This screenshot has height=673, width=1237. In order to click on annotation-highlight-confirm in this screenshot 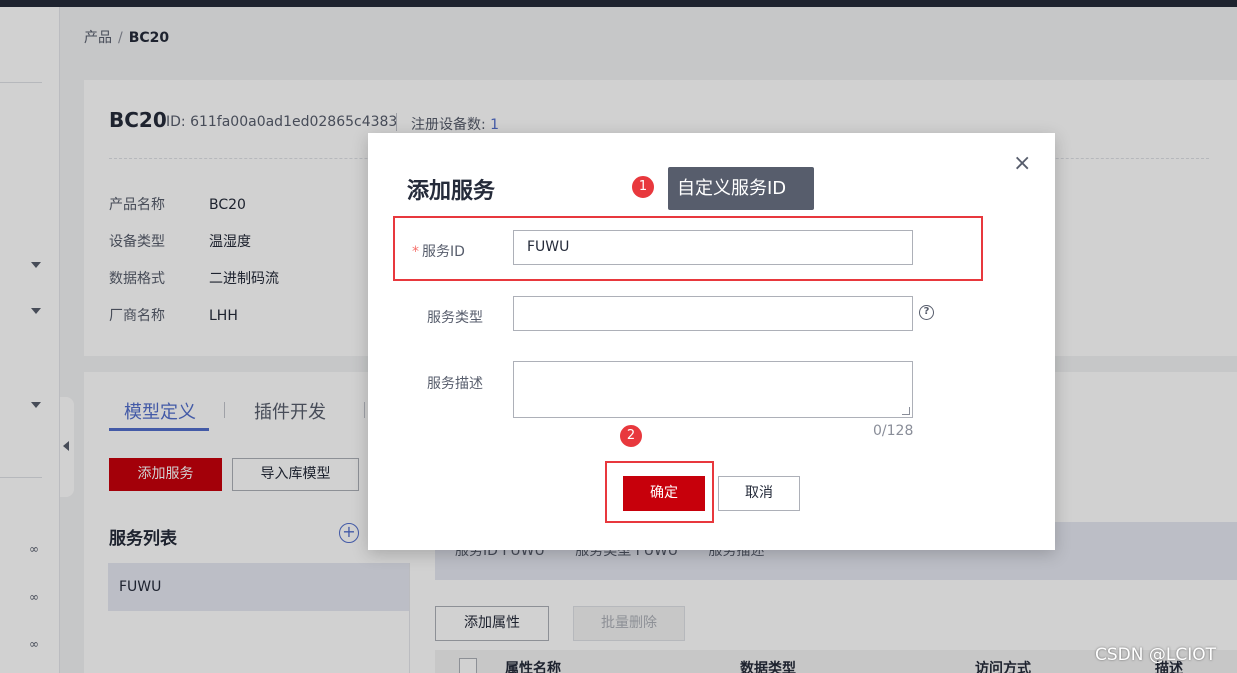, I will do `click(659, 492)`.